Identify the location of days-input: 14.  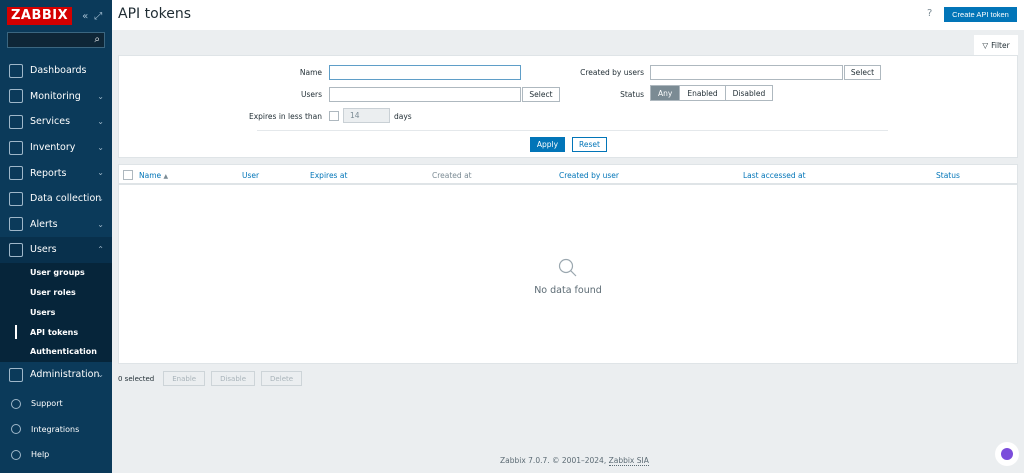
(366, 115).